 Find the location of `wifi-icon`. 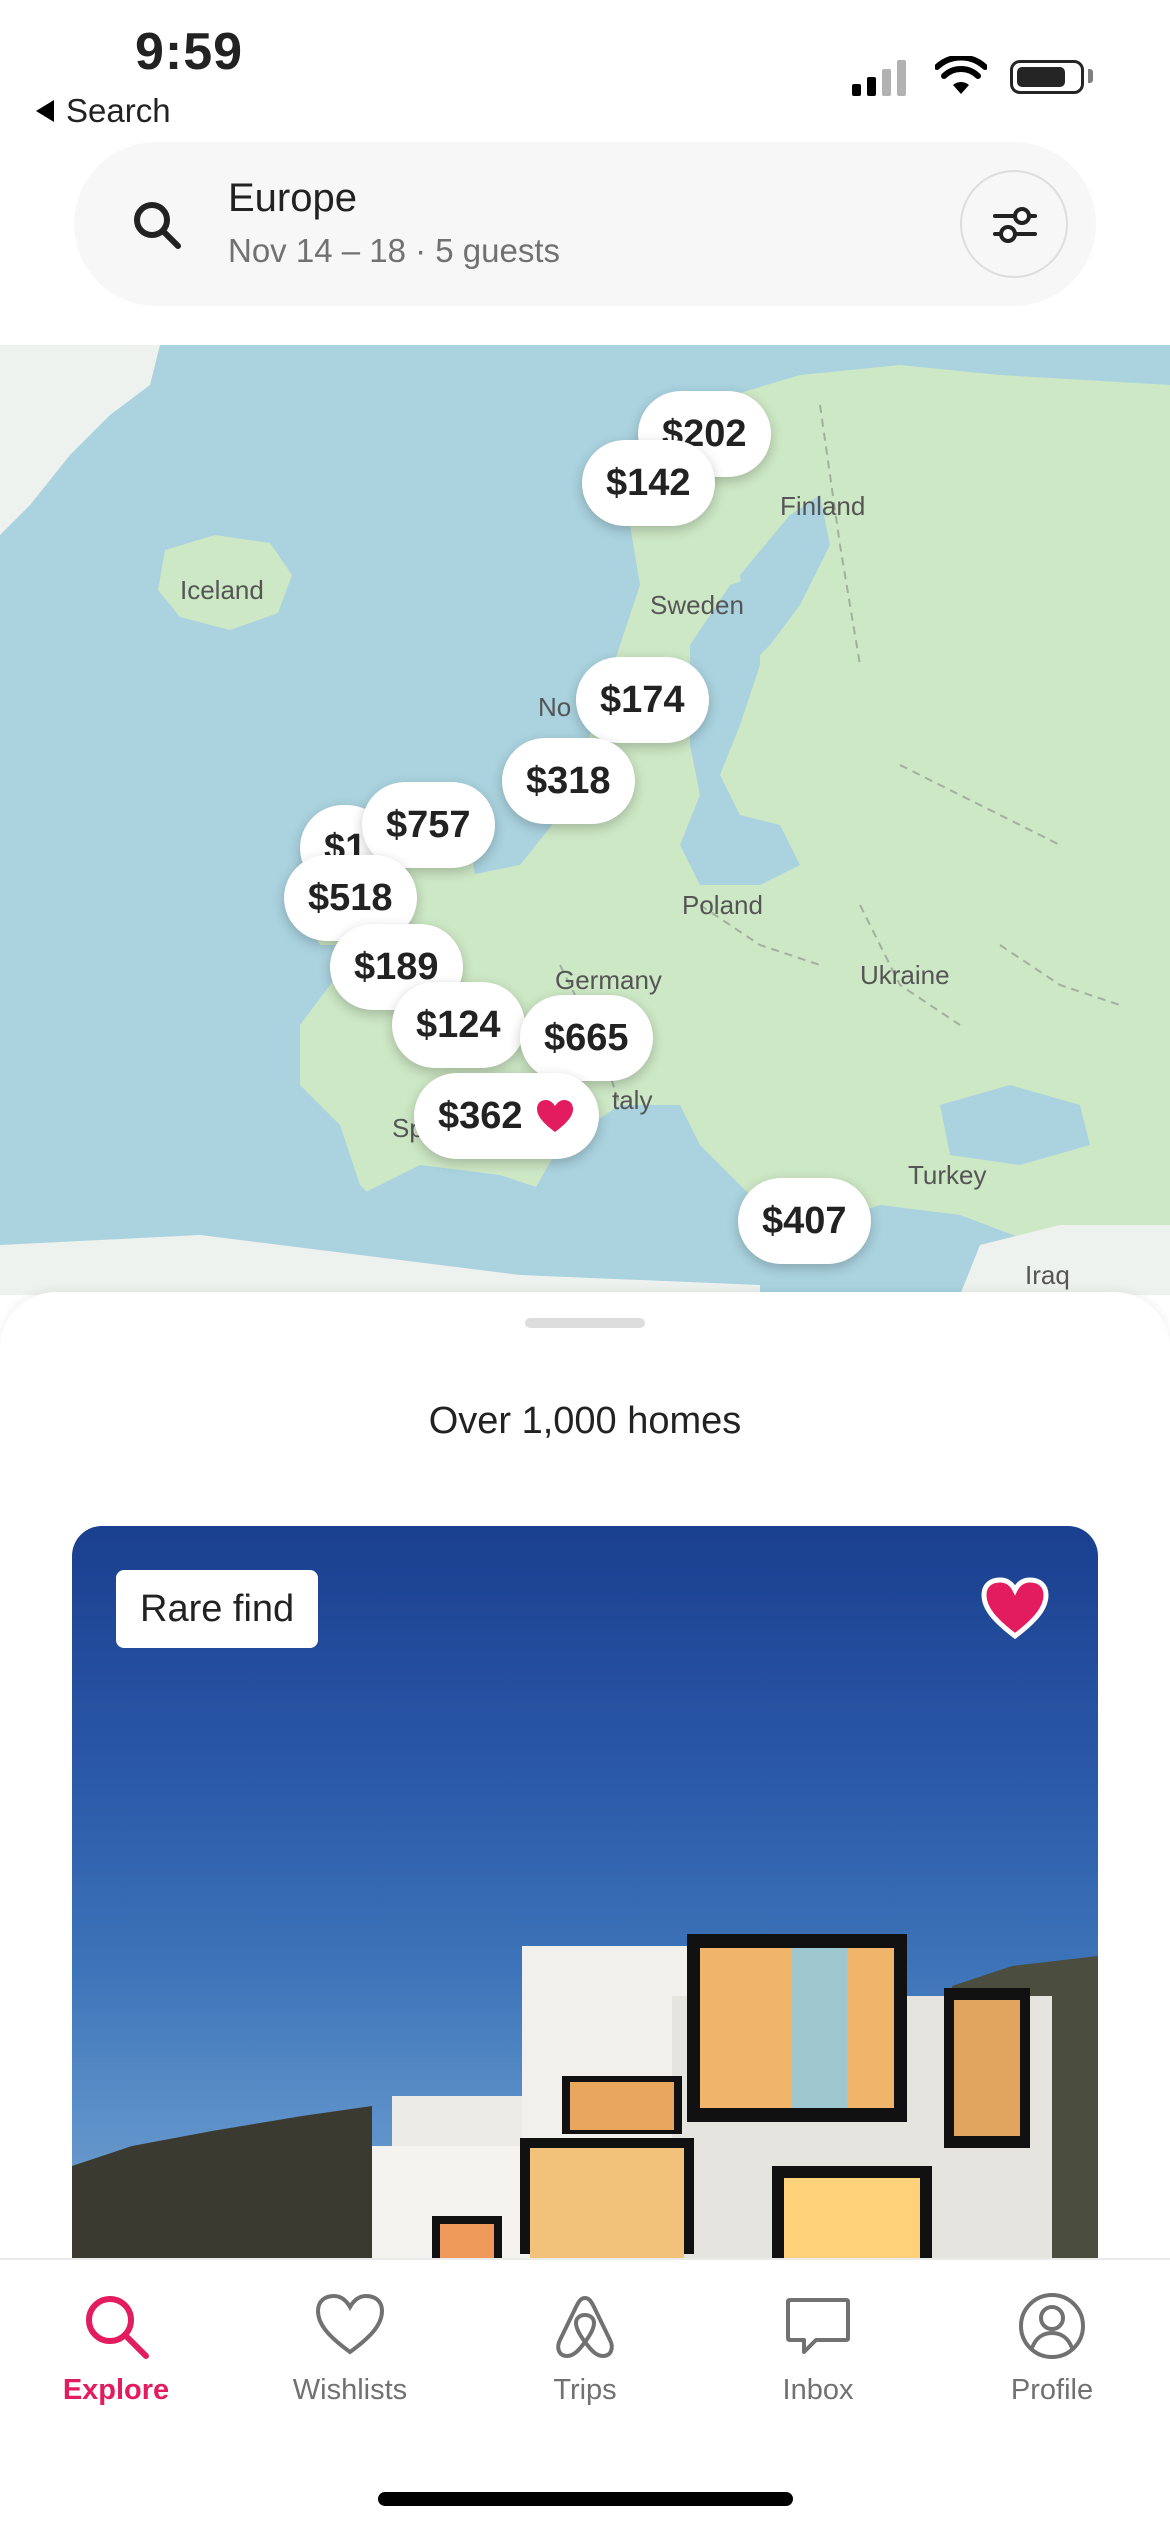

wifi-icon is located at coordinates (961, 75).